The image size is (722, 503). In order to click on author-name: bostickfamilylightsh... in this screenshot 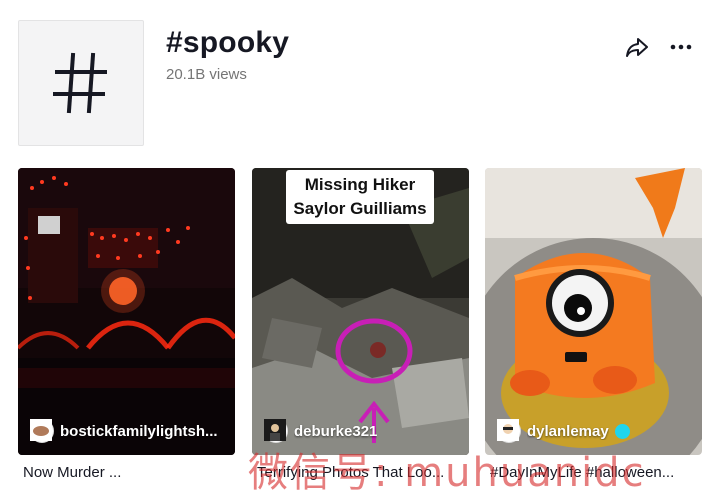, I will do `click(139, 431)`.